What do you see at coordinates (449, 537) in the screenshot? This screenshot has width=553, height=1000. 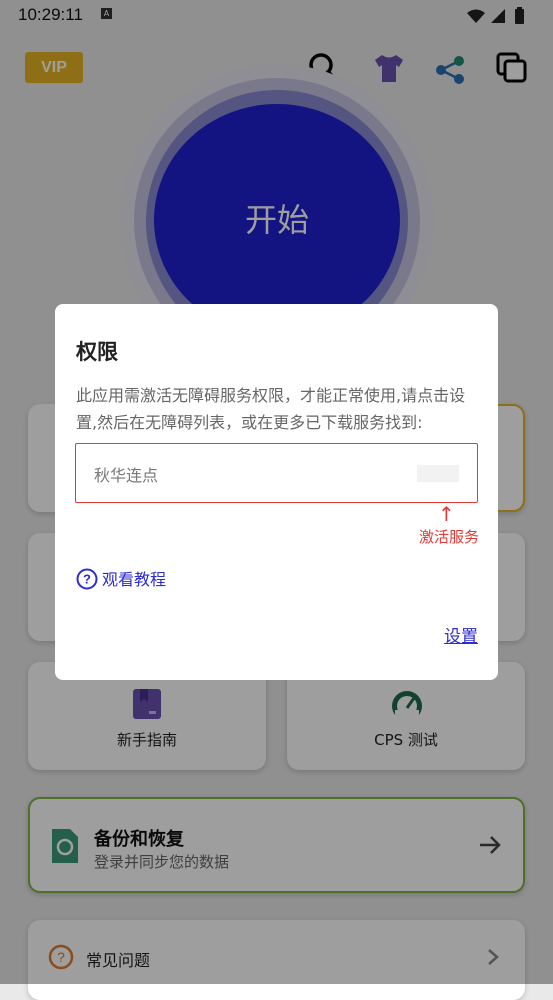 I see `activate-service-label: 激活服务` at bounding box center [449, 537].